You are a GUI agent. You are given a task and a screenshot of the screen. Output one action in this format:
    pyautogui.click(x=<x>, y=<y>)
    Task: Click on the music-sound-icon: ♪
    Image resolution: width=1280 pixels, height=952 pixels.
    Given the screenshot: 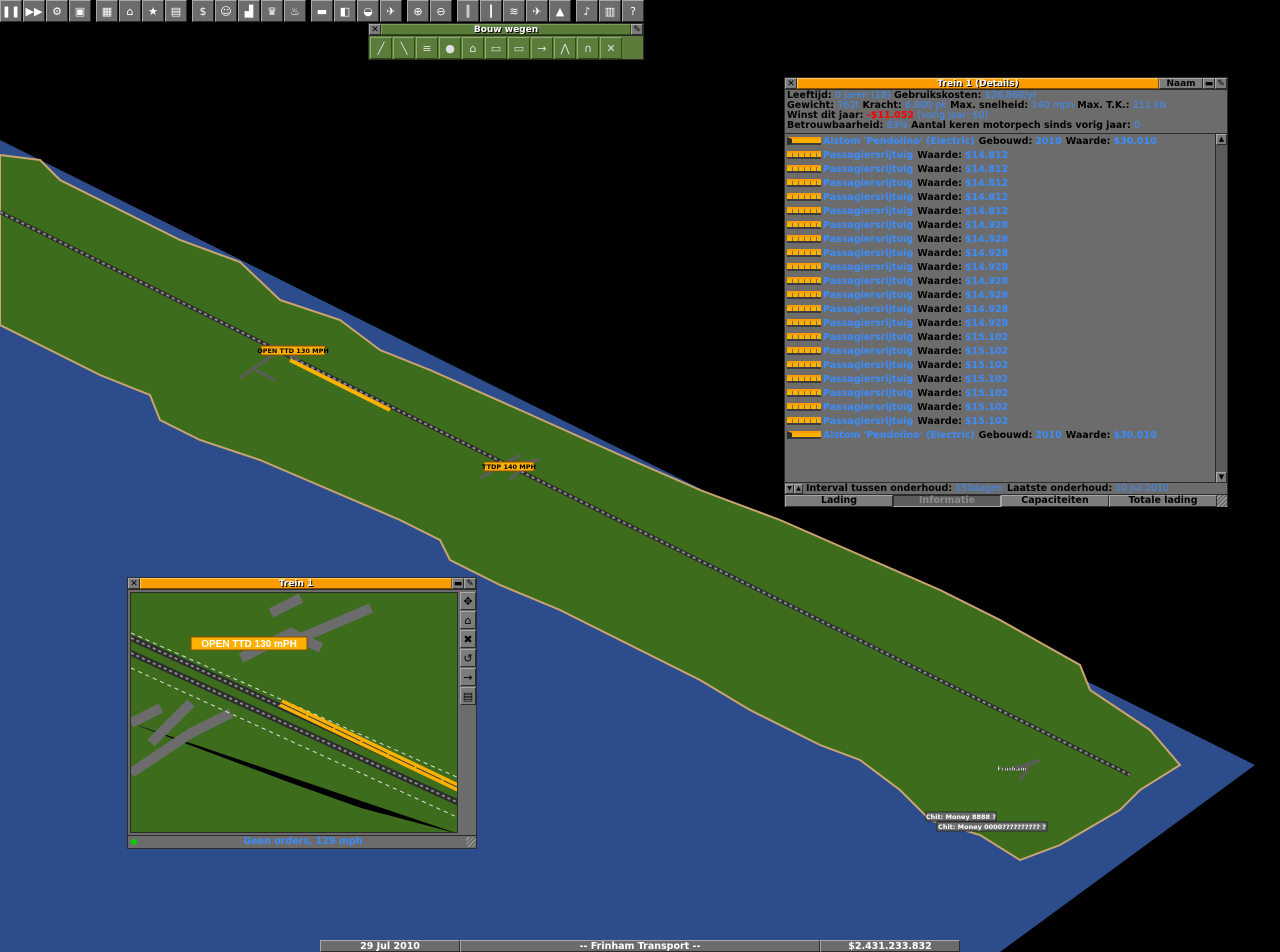 What is the action you would take?
    pyautogui.click(x=587, y=11)
    